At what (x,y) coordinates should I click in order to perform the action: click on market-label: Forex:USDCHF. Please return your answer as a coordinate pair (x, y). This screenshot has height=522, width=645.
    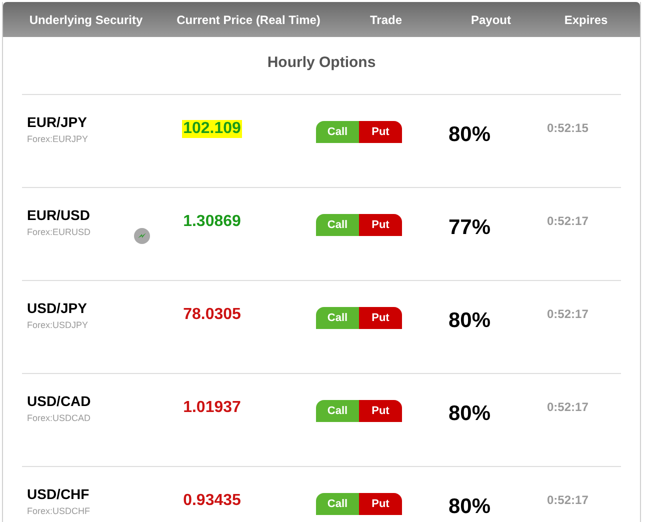
    Looking at the image, I should click on (59, 511).